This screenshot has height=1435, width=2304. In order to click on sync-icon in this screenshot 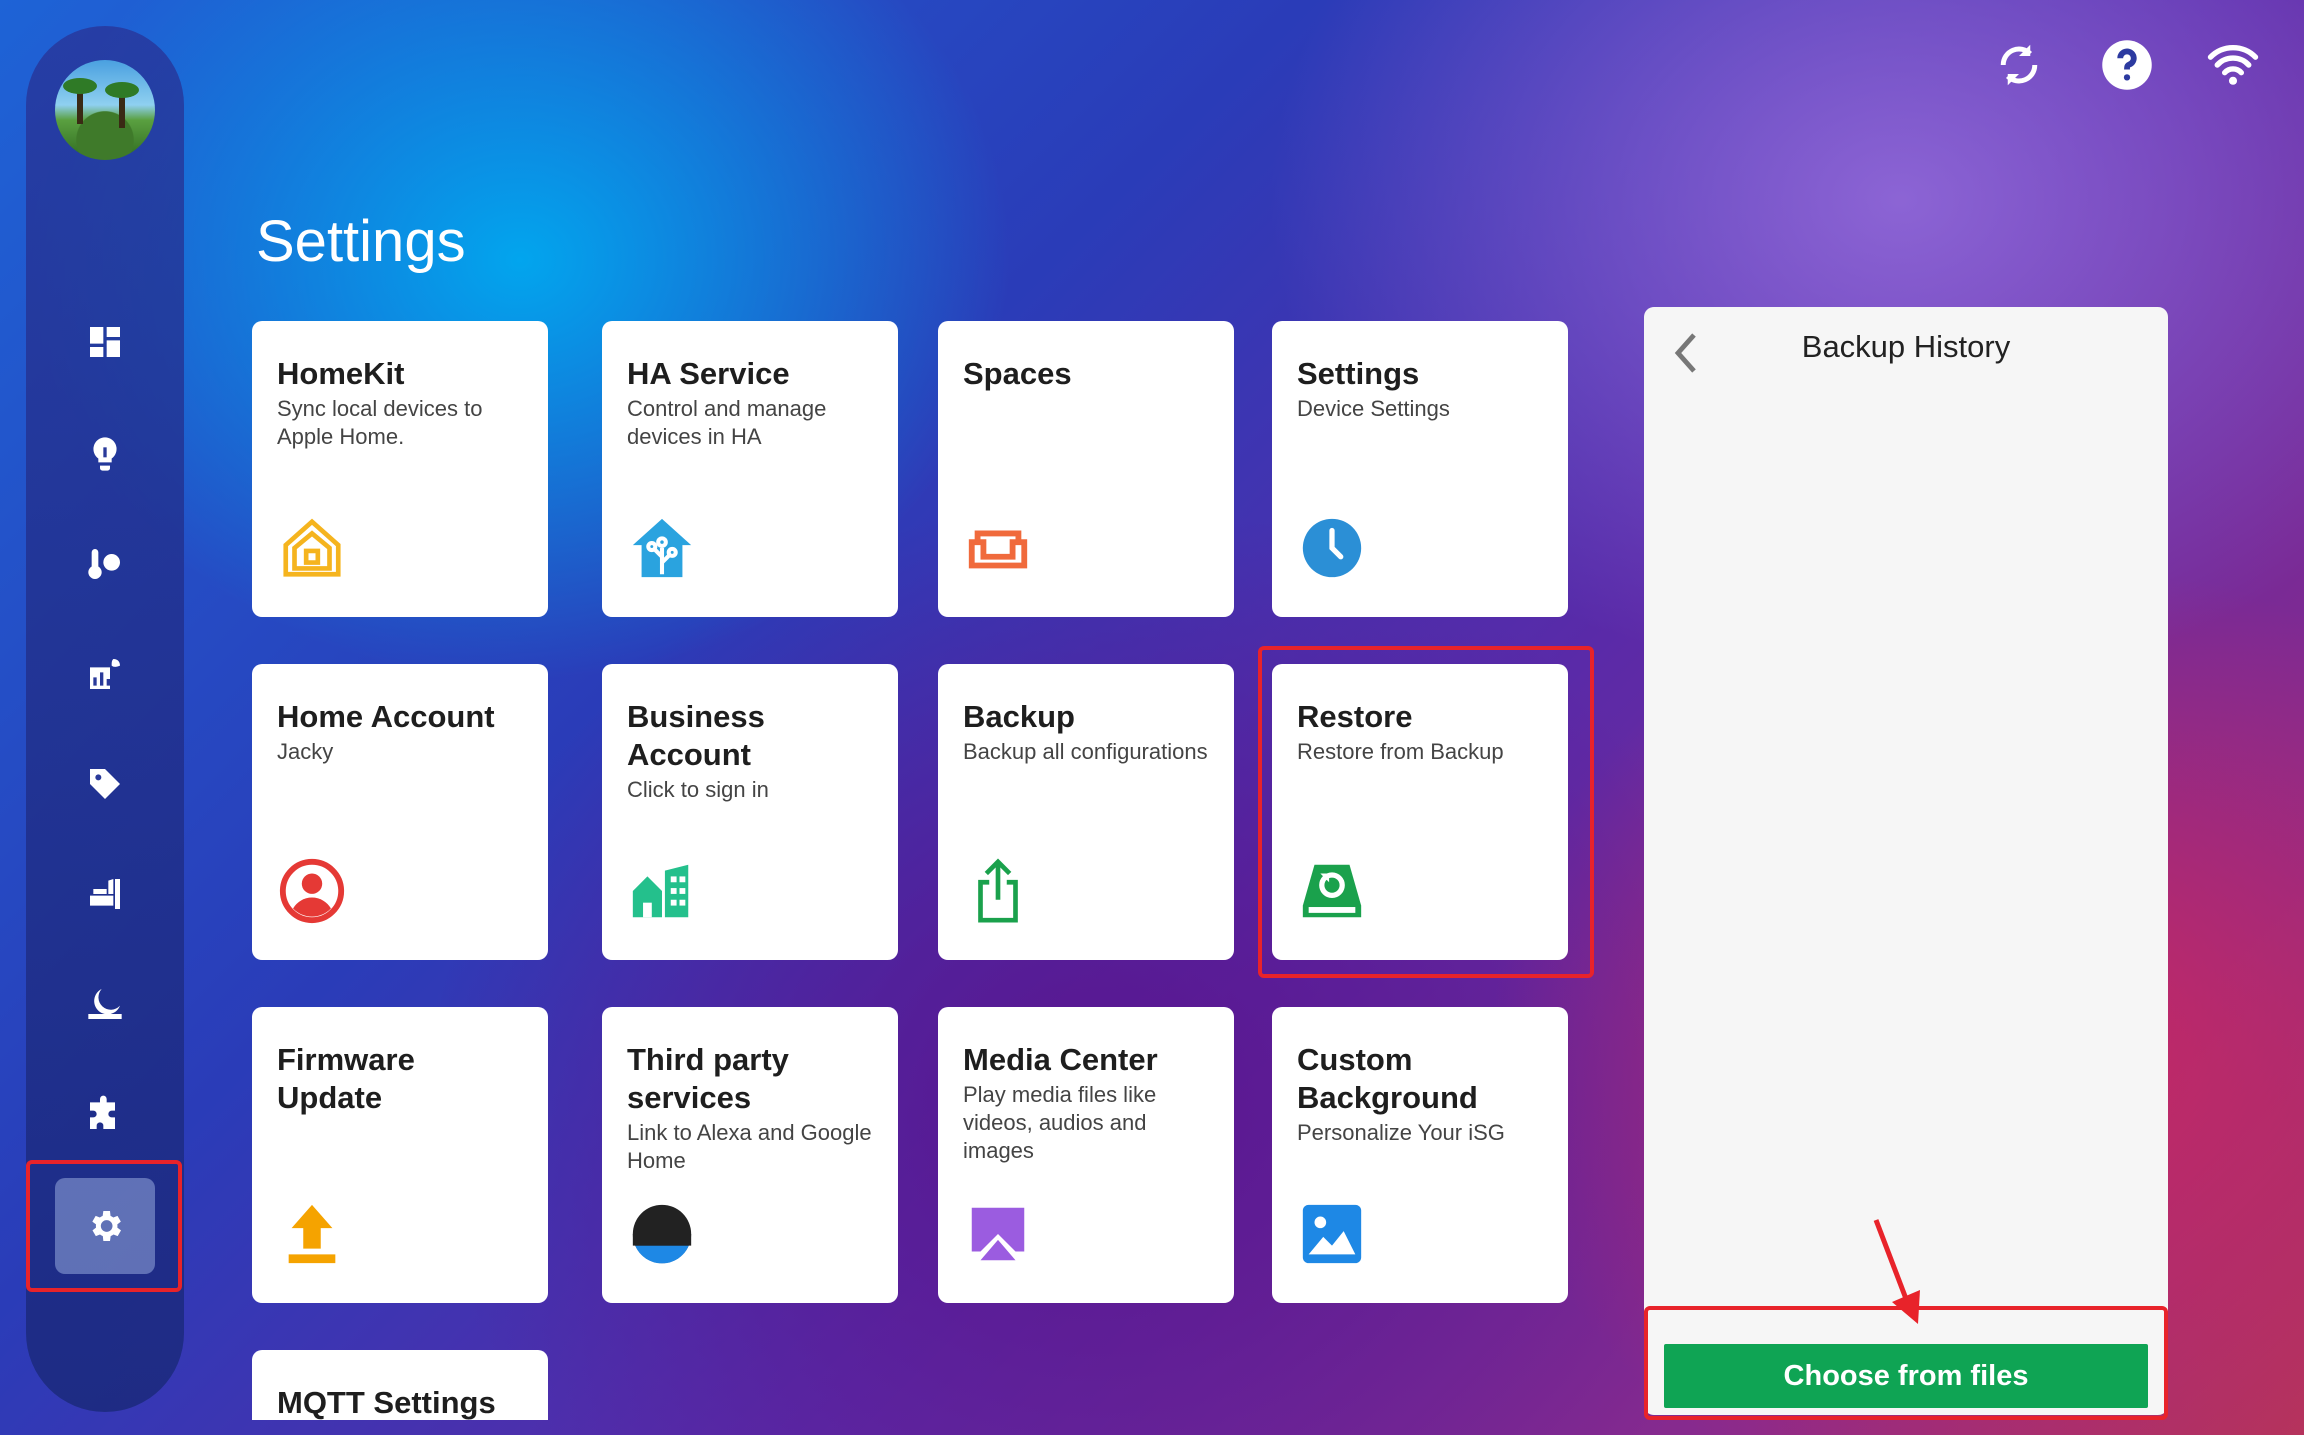, I will do `click(2019, 65)`.